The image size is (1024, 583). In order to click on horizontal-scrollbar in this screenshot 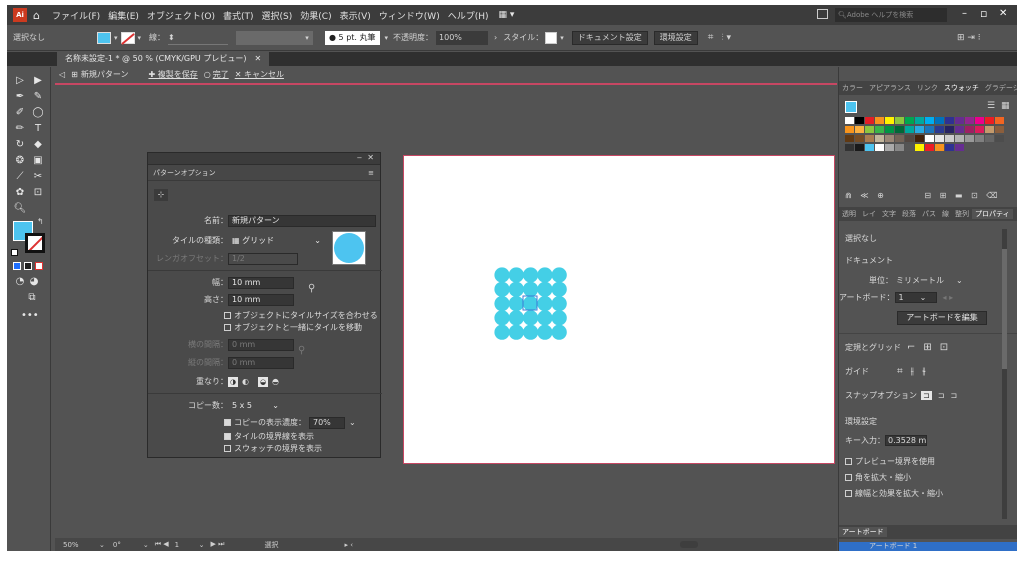, I will do `click(689, 544)`.